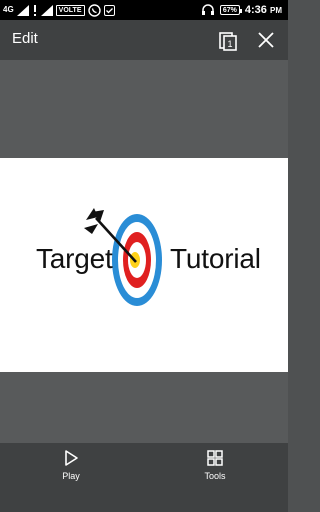  I want to click on headset-icon, so click(207, 9).